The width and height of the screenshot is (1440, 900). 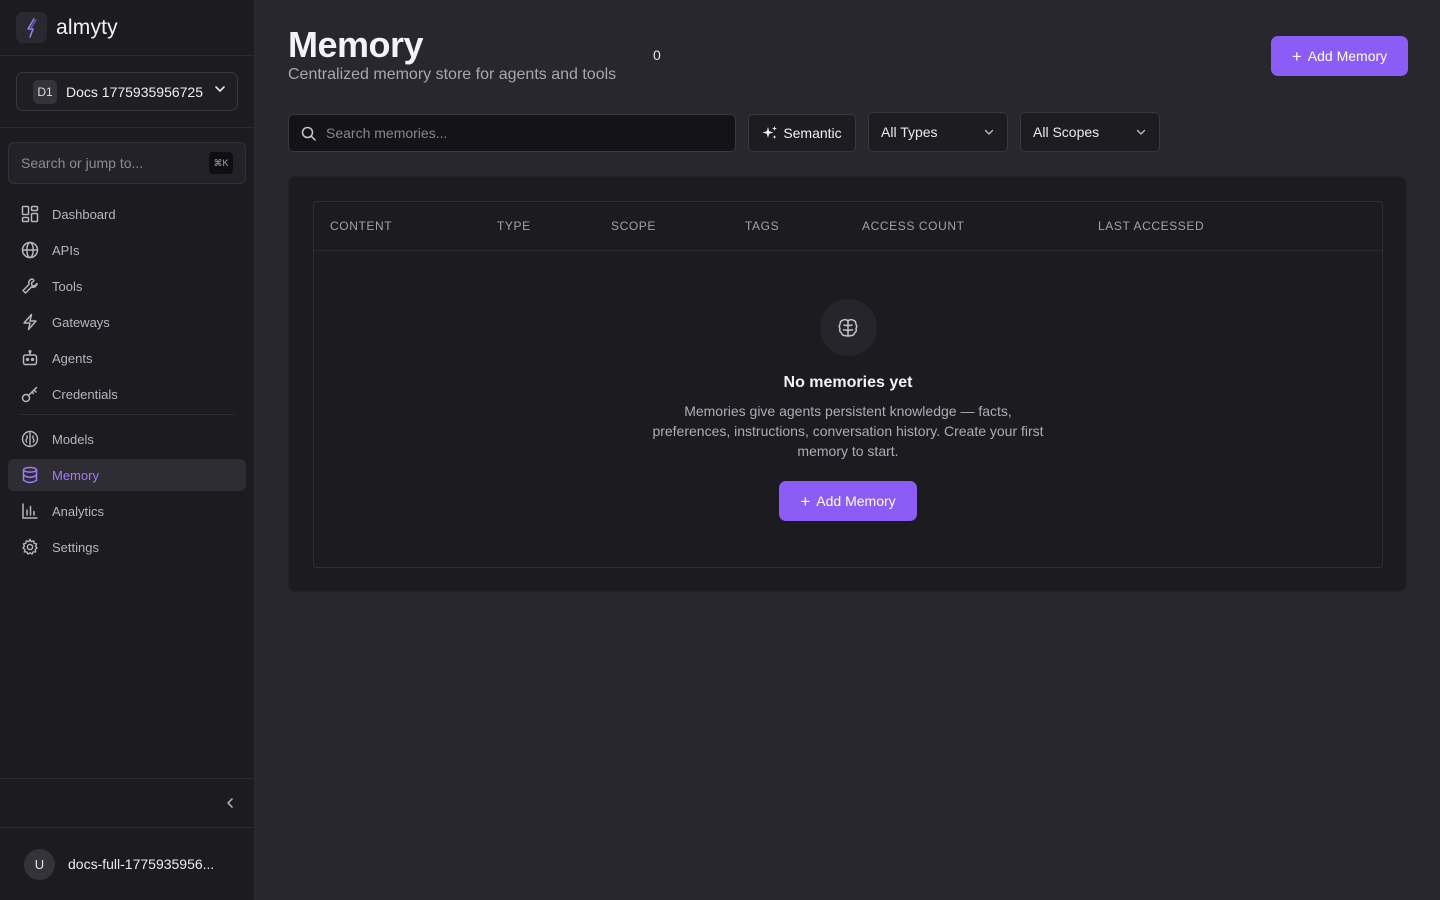 I want to click on scope-filter-select: All Scopes, so click(x=1090, y=132).